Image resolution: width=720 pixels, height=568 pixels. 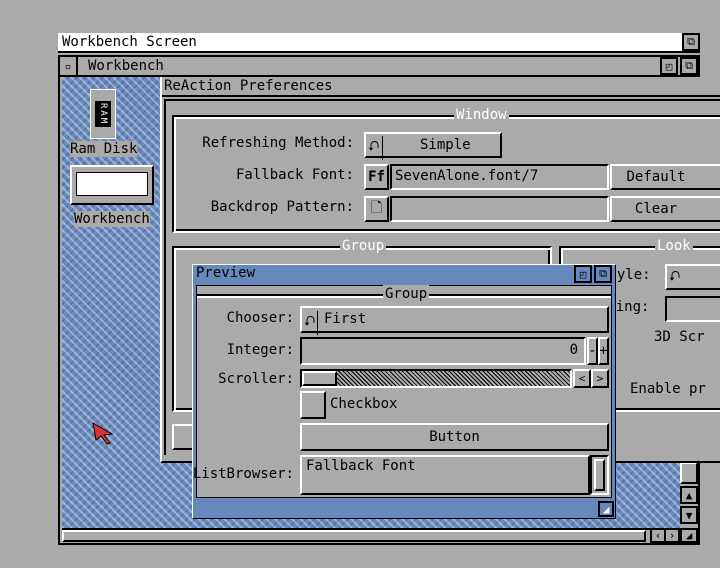 I want to click on list-scroller-knob, so click(x=599, y=475).